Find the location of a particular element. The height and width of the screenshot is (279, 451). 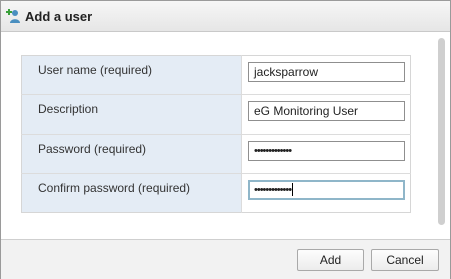

confirm-password-label: Confirm password (required) is located at coordinates (131, 192).